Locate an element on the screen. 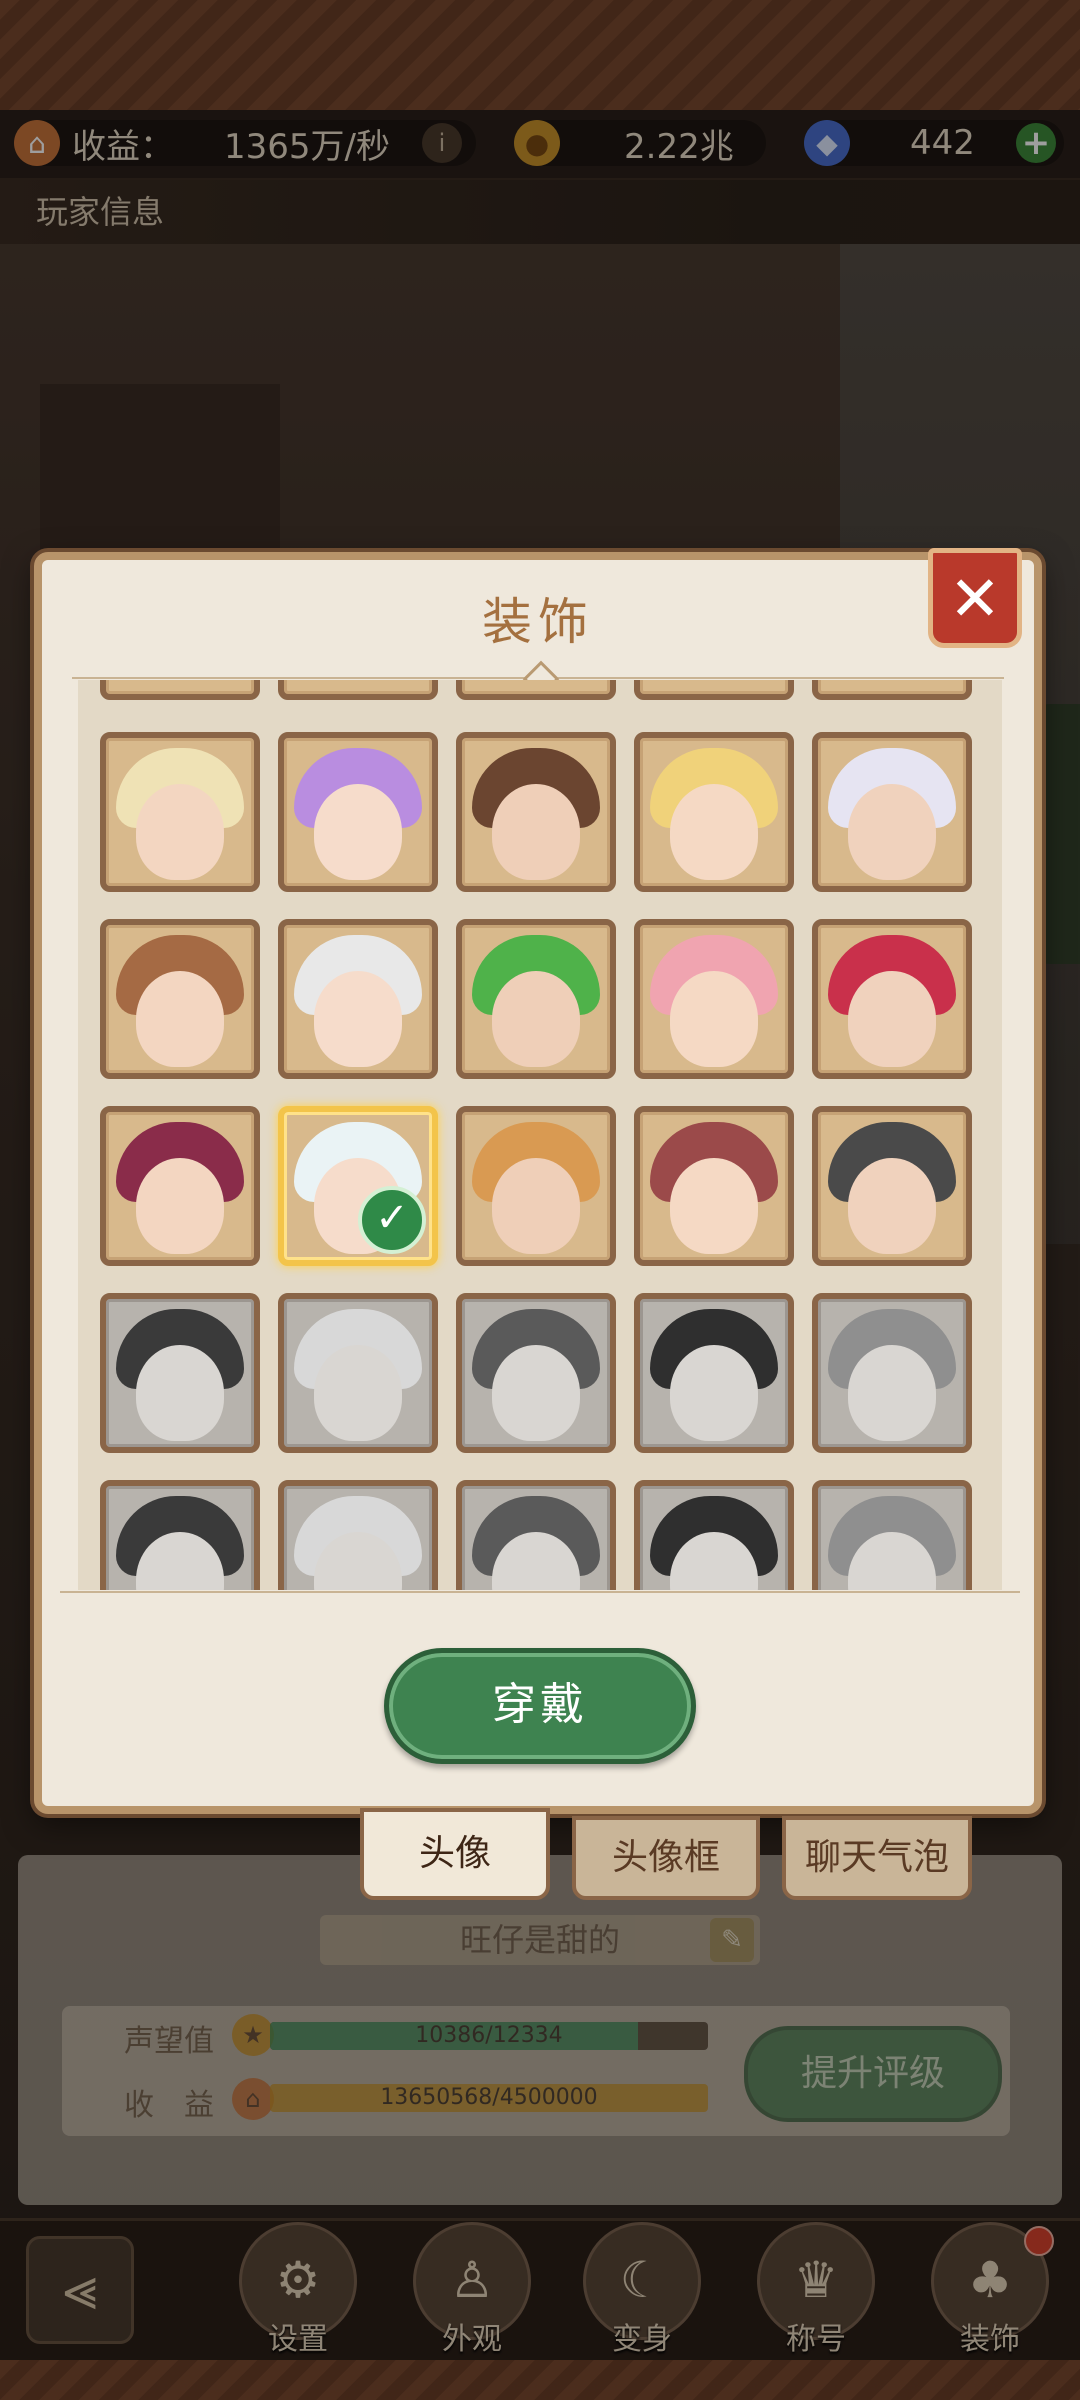 This screenshot has height=2400, width=1080. modal-title: 装饰 is located at coordinates (538, 622).